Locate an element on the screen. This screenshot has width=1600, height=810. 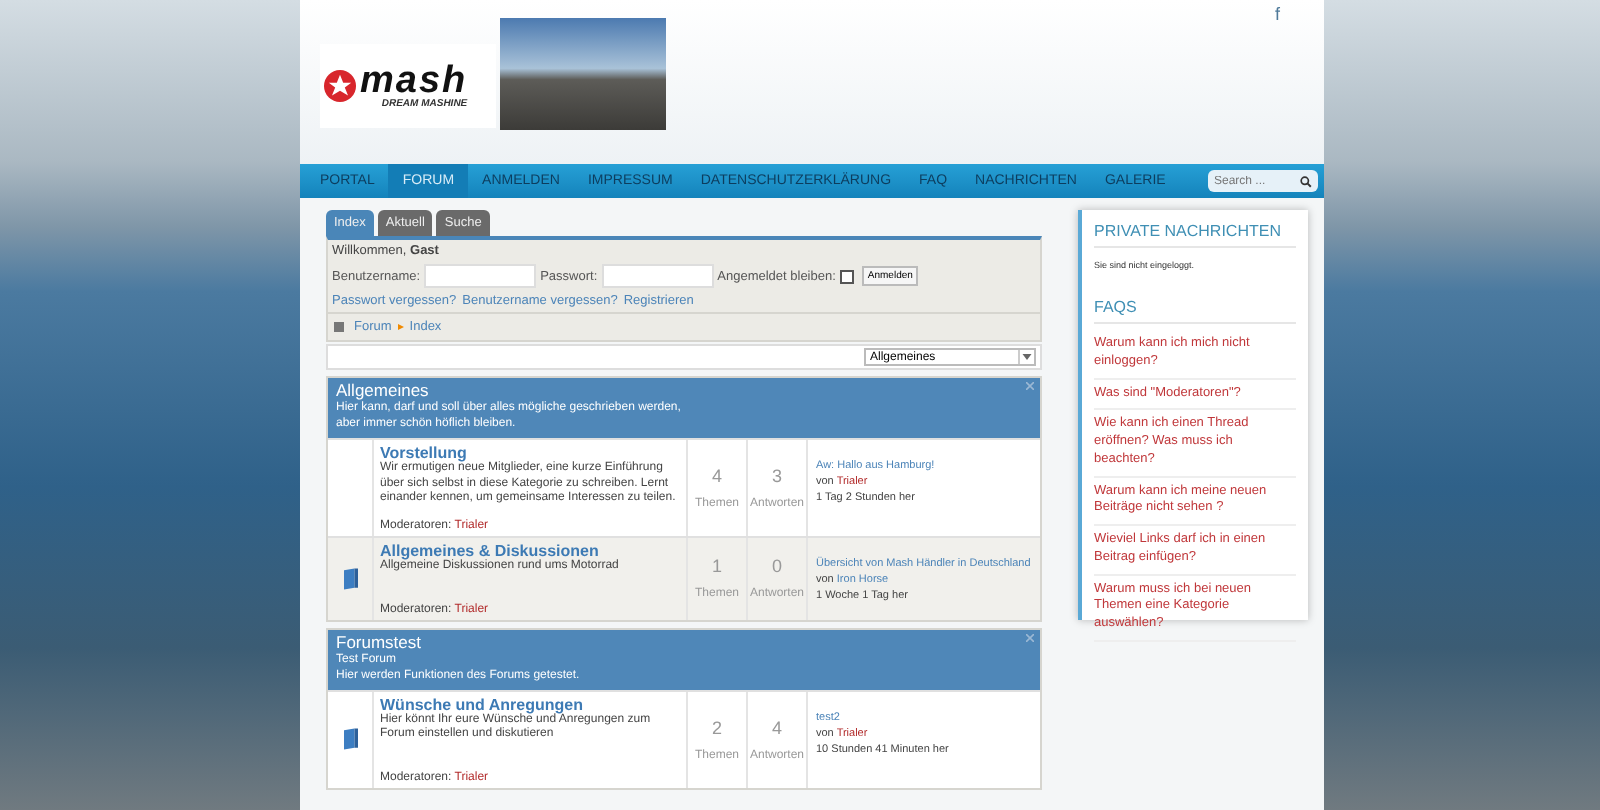
forum-title: Vorstellung is located at coordinates (530, 452).